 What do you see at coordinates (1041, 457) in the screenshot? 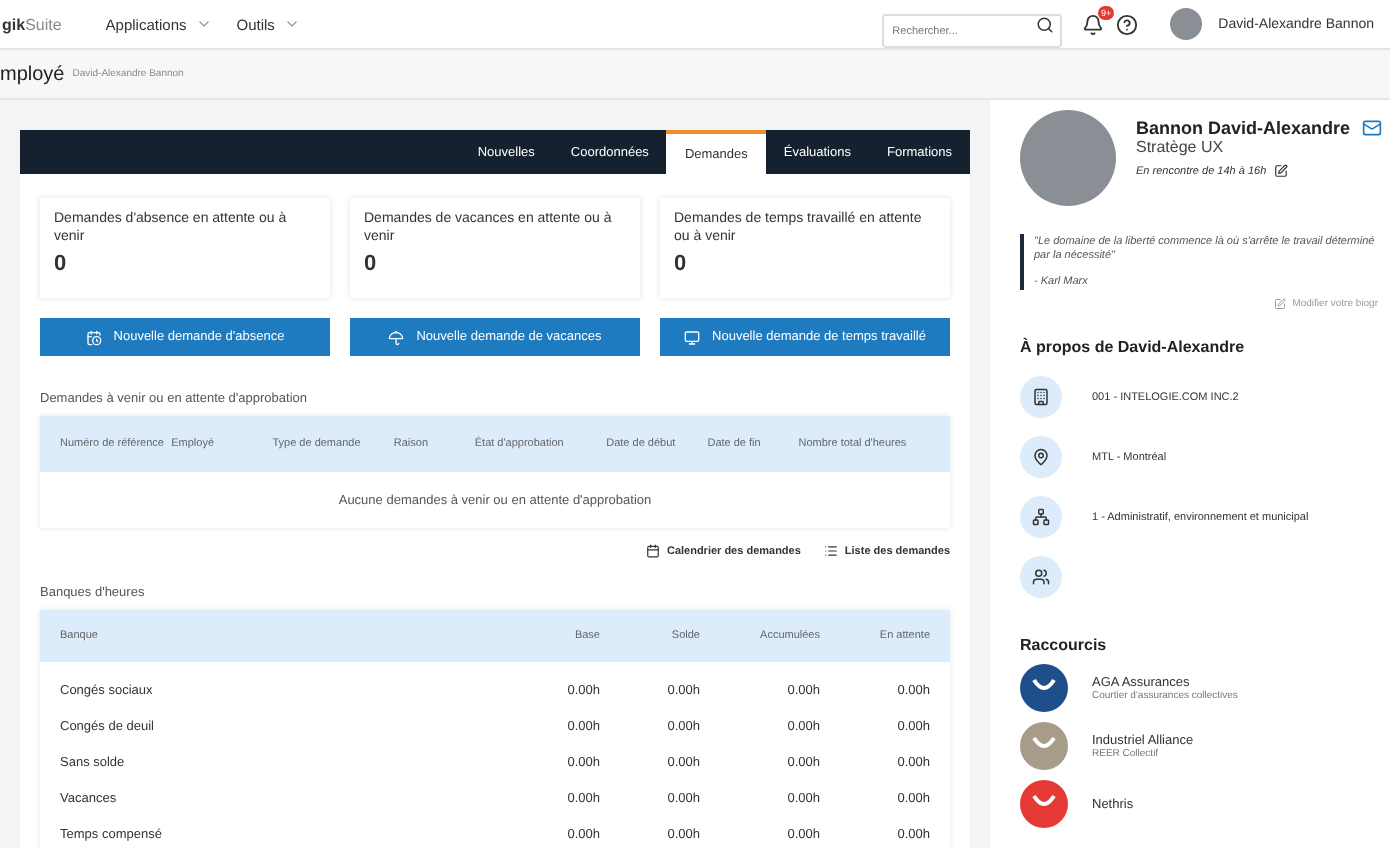
I see `pin-icon` at bounding box center [1041, 457].